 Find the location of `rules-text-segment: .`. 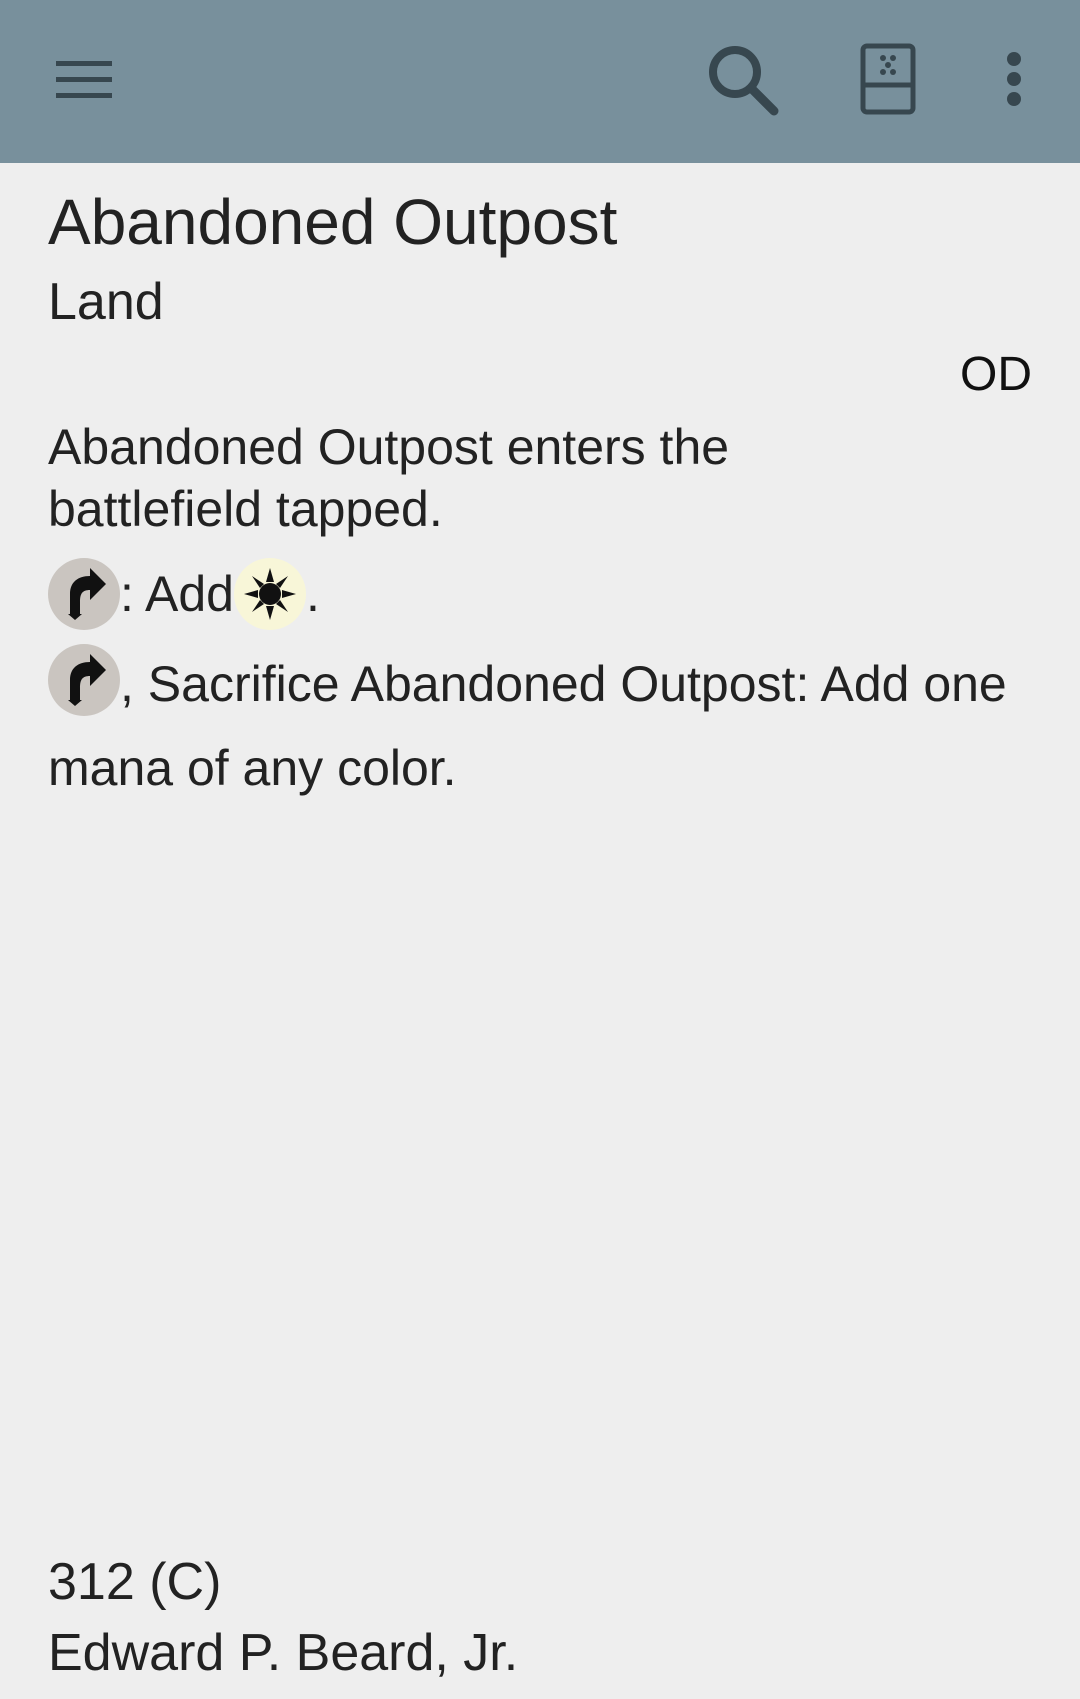

rules-text-segment: . is located at coordinates (313, 594).